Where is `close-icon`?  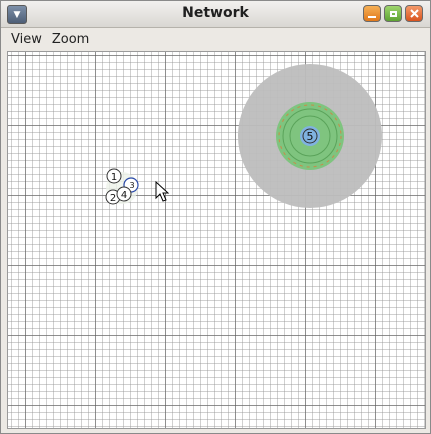 close-icon is located at coordinates (414, 13).